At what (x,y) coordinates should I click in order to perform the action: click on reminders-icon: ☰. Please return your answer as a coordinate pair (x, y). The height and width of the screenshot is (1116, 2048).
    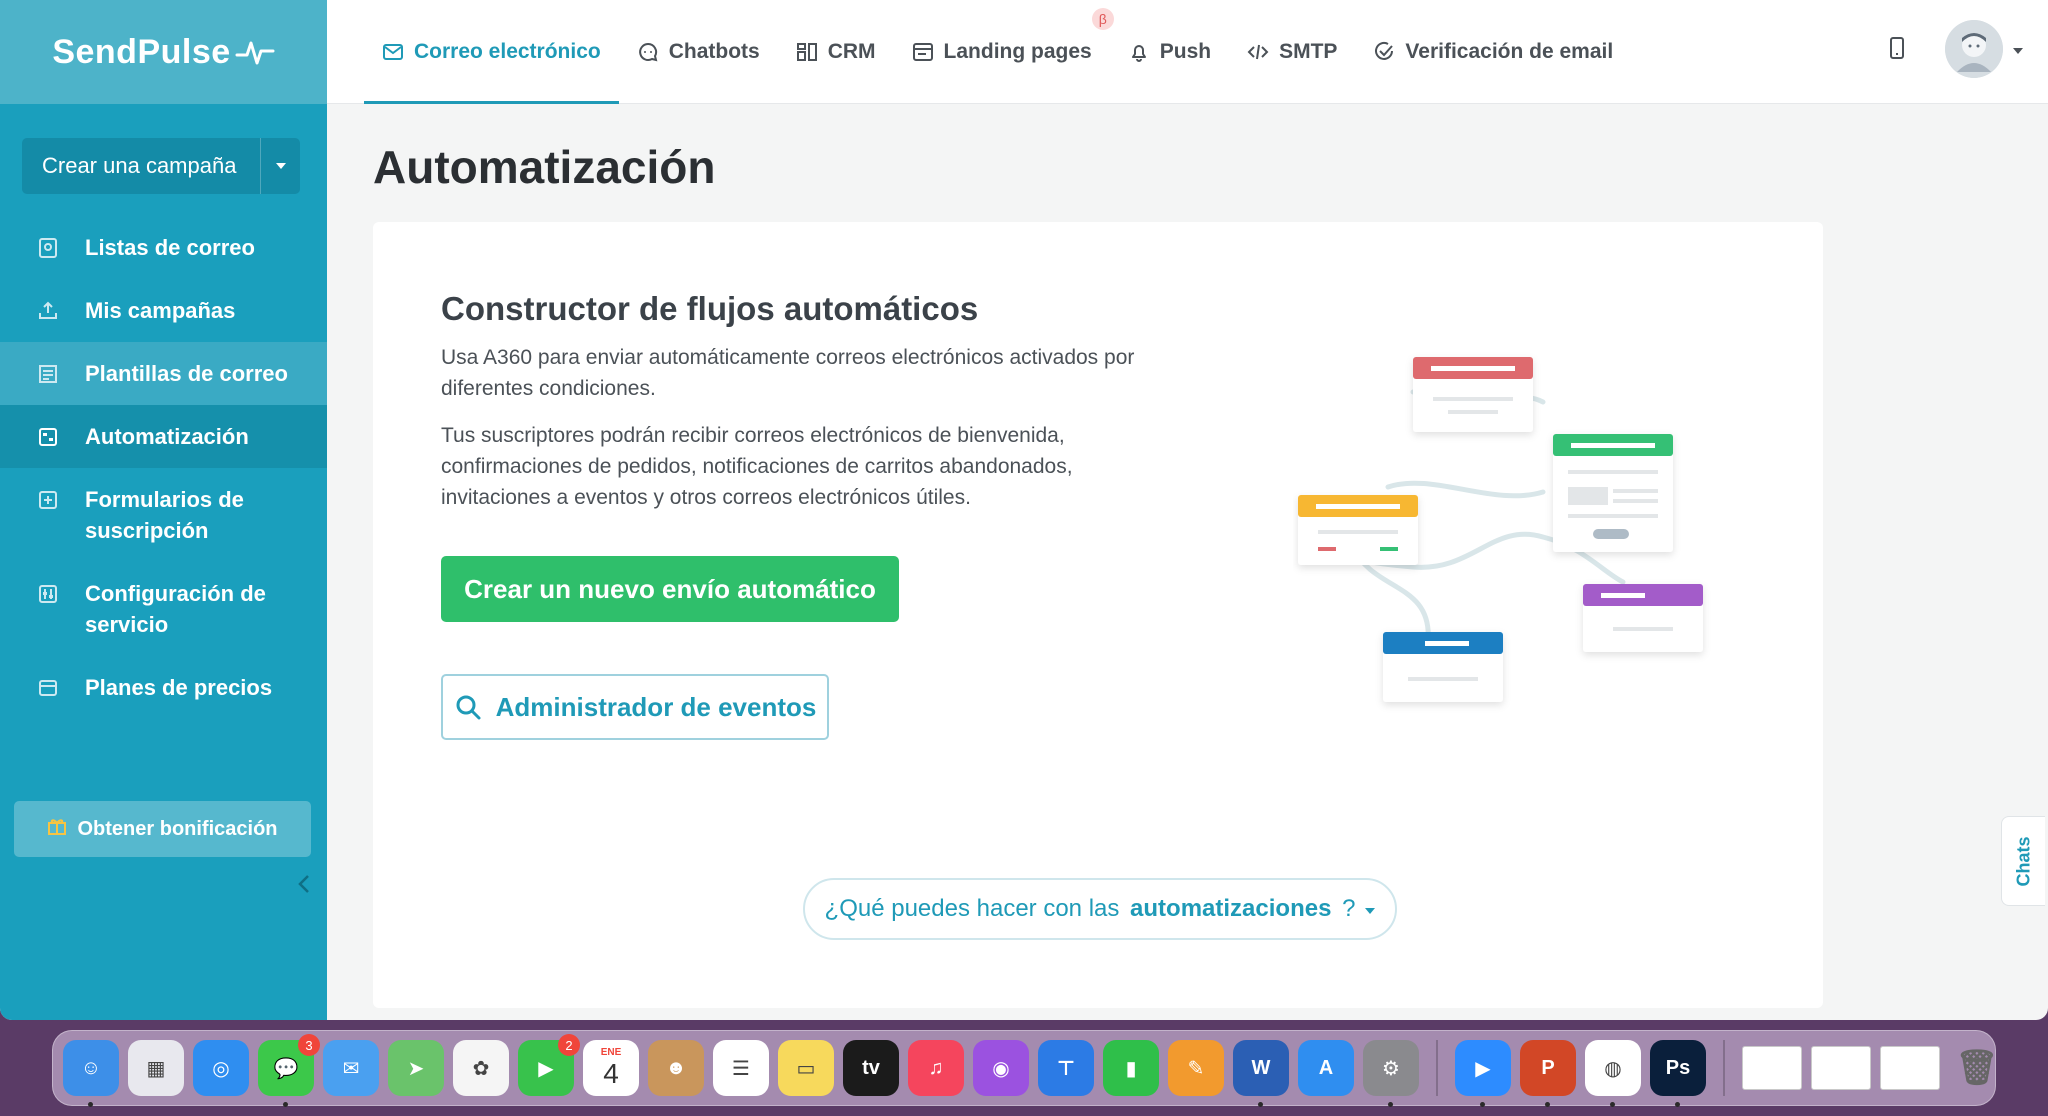
    Looking at the image, I should click on (741, 1068).